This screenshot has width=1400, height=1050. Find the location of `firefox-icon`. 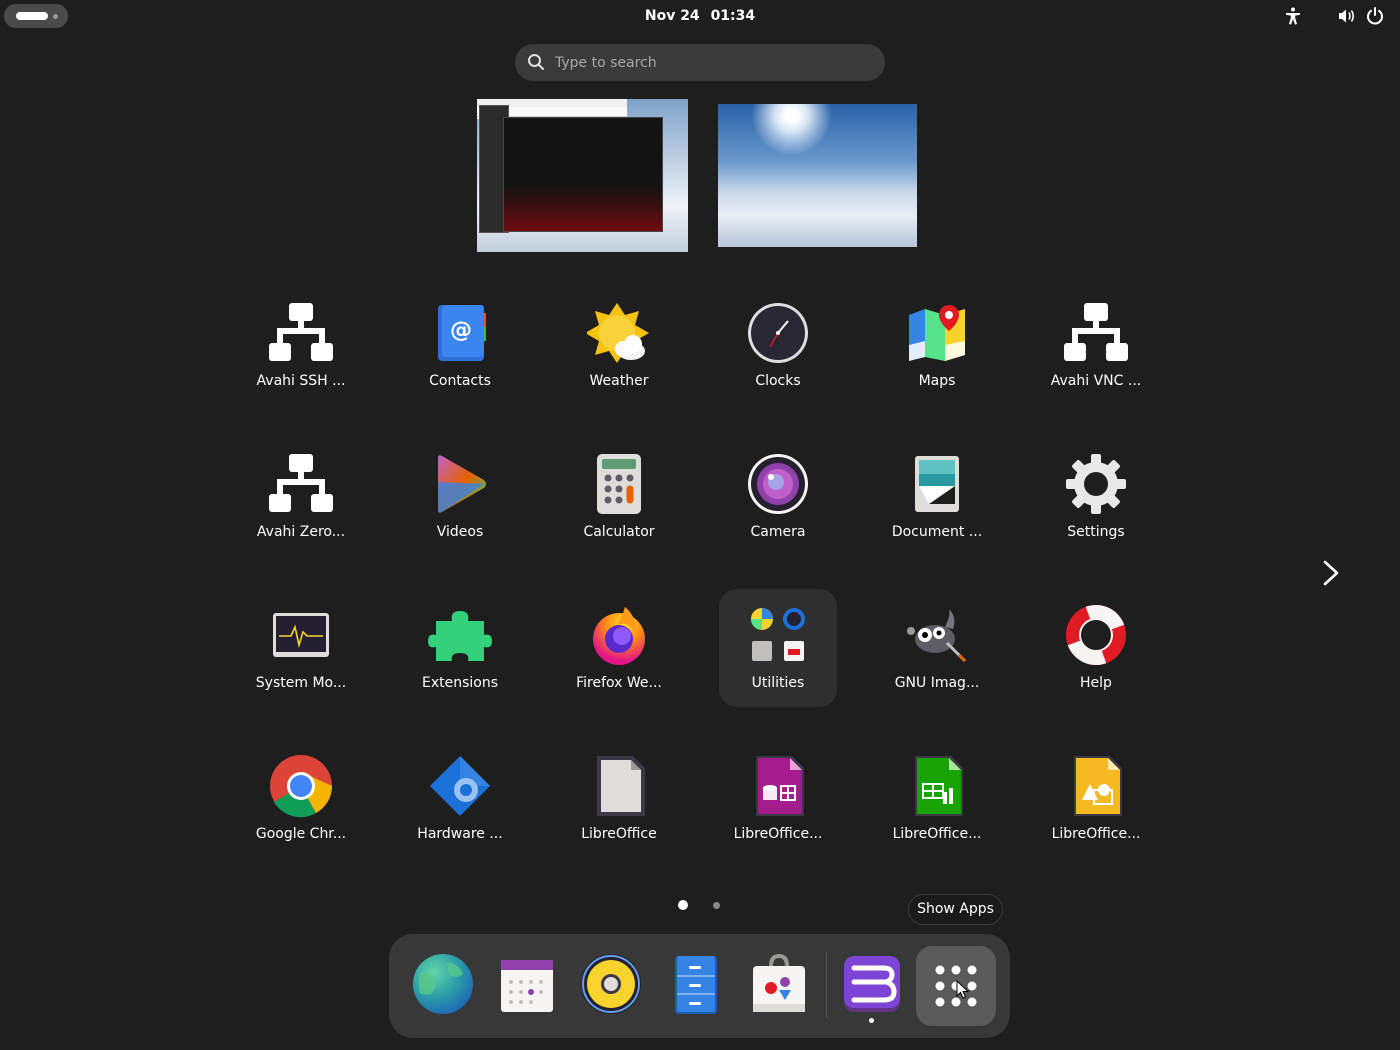

firefox-icon is located at coordinates (619, 636).